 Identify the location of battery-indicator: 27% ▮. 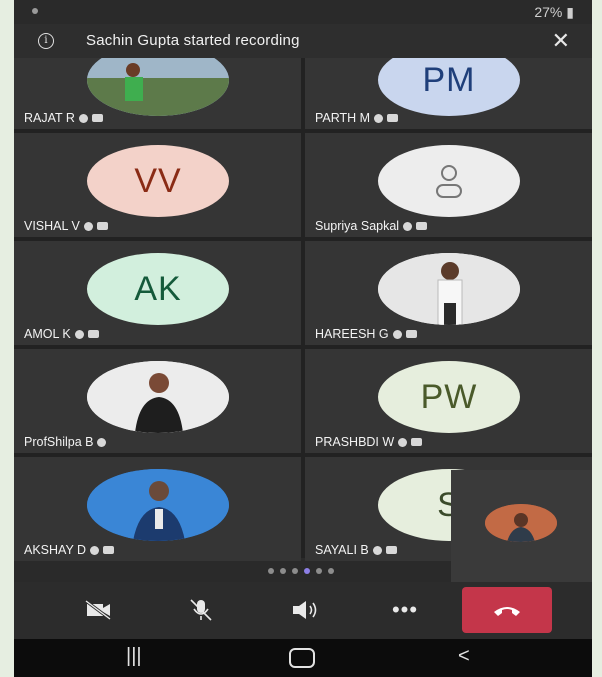
(554, 12).